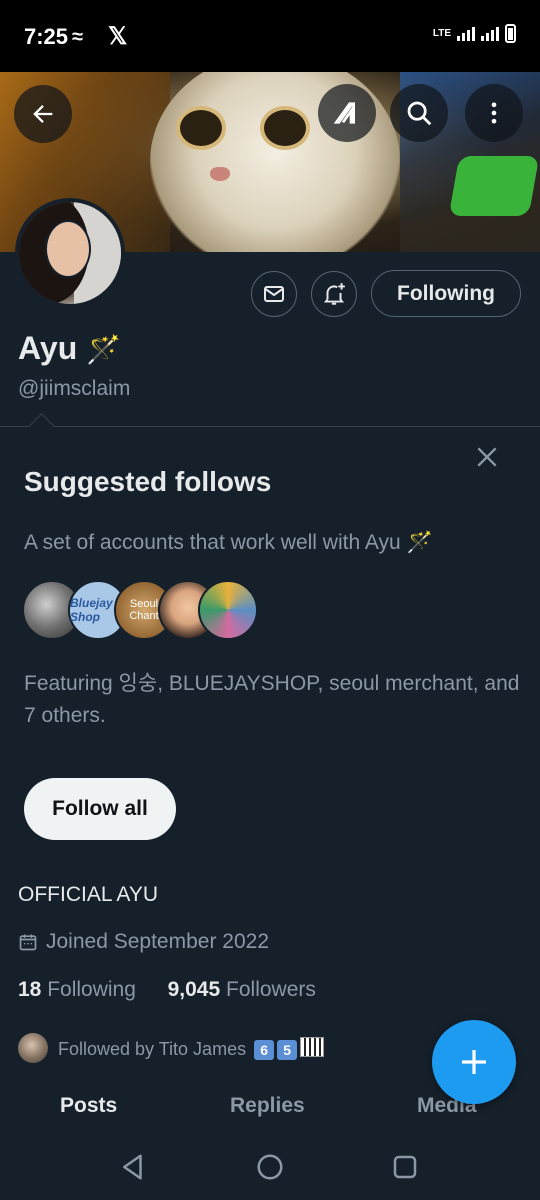  I want to click on followers-label: Followers, so click(271, 989).